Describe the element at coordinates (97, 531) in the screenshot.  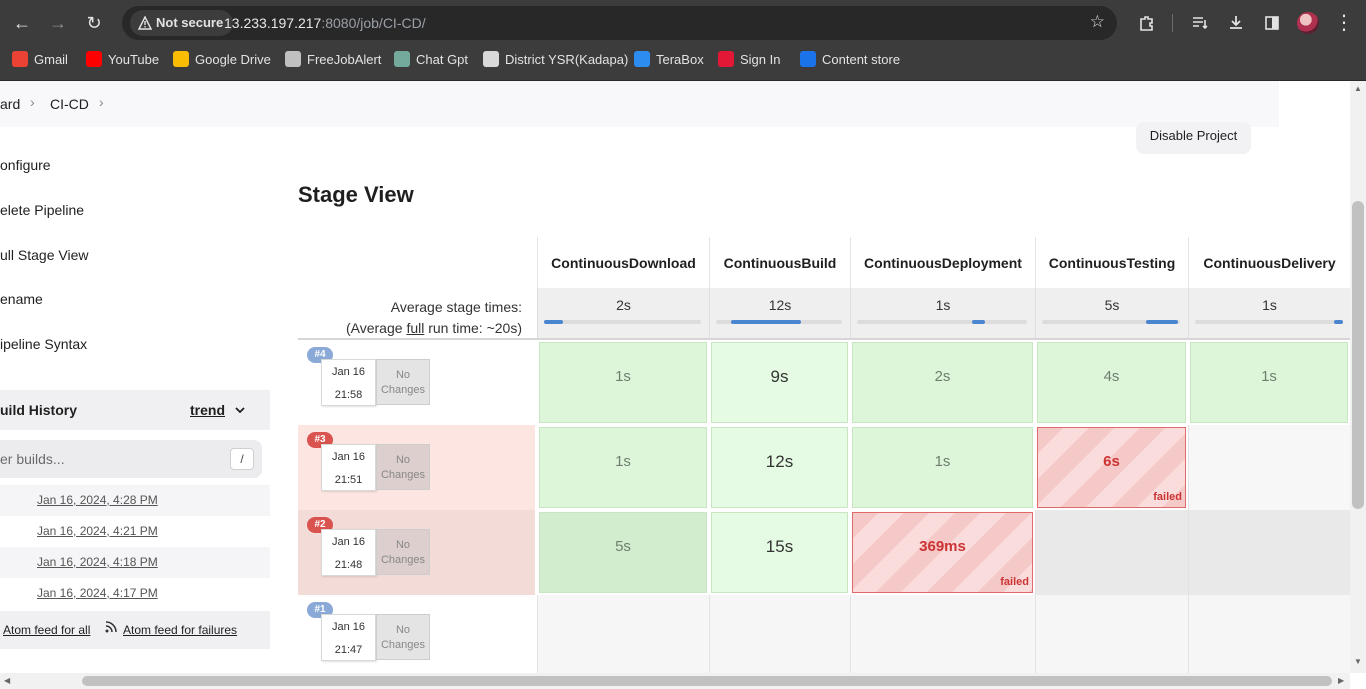
I see `build-date-link: Jan 16, 2024, 4:21 PM` at that location.